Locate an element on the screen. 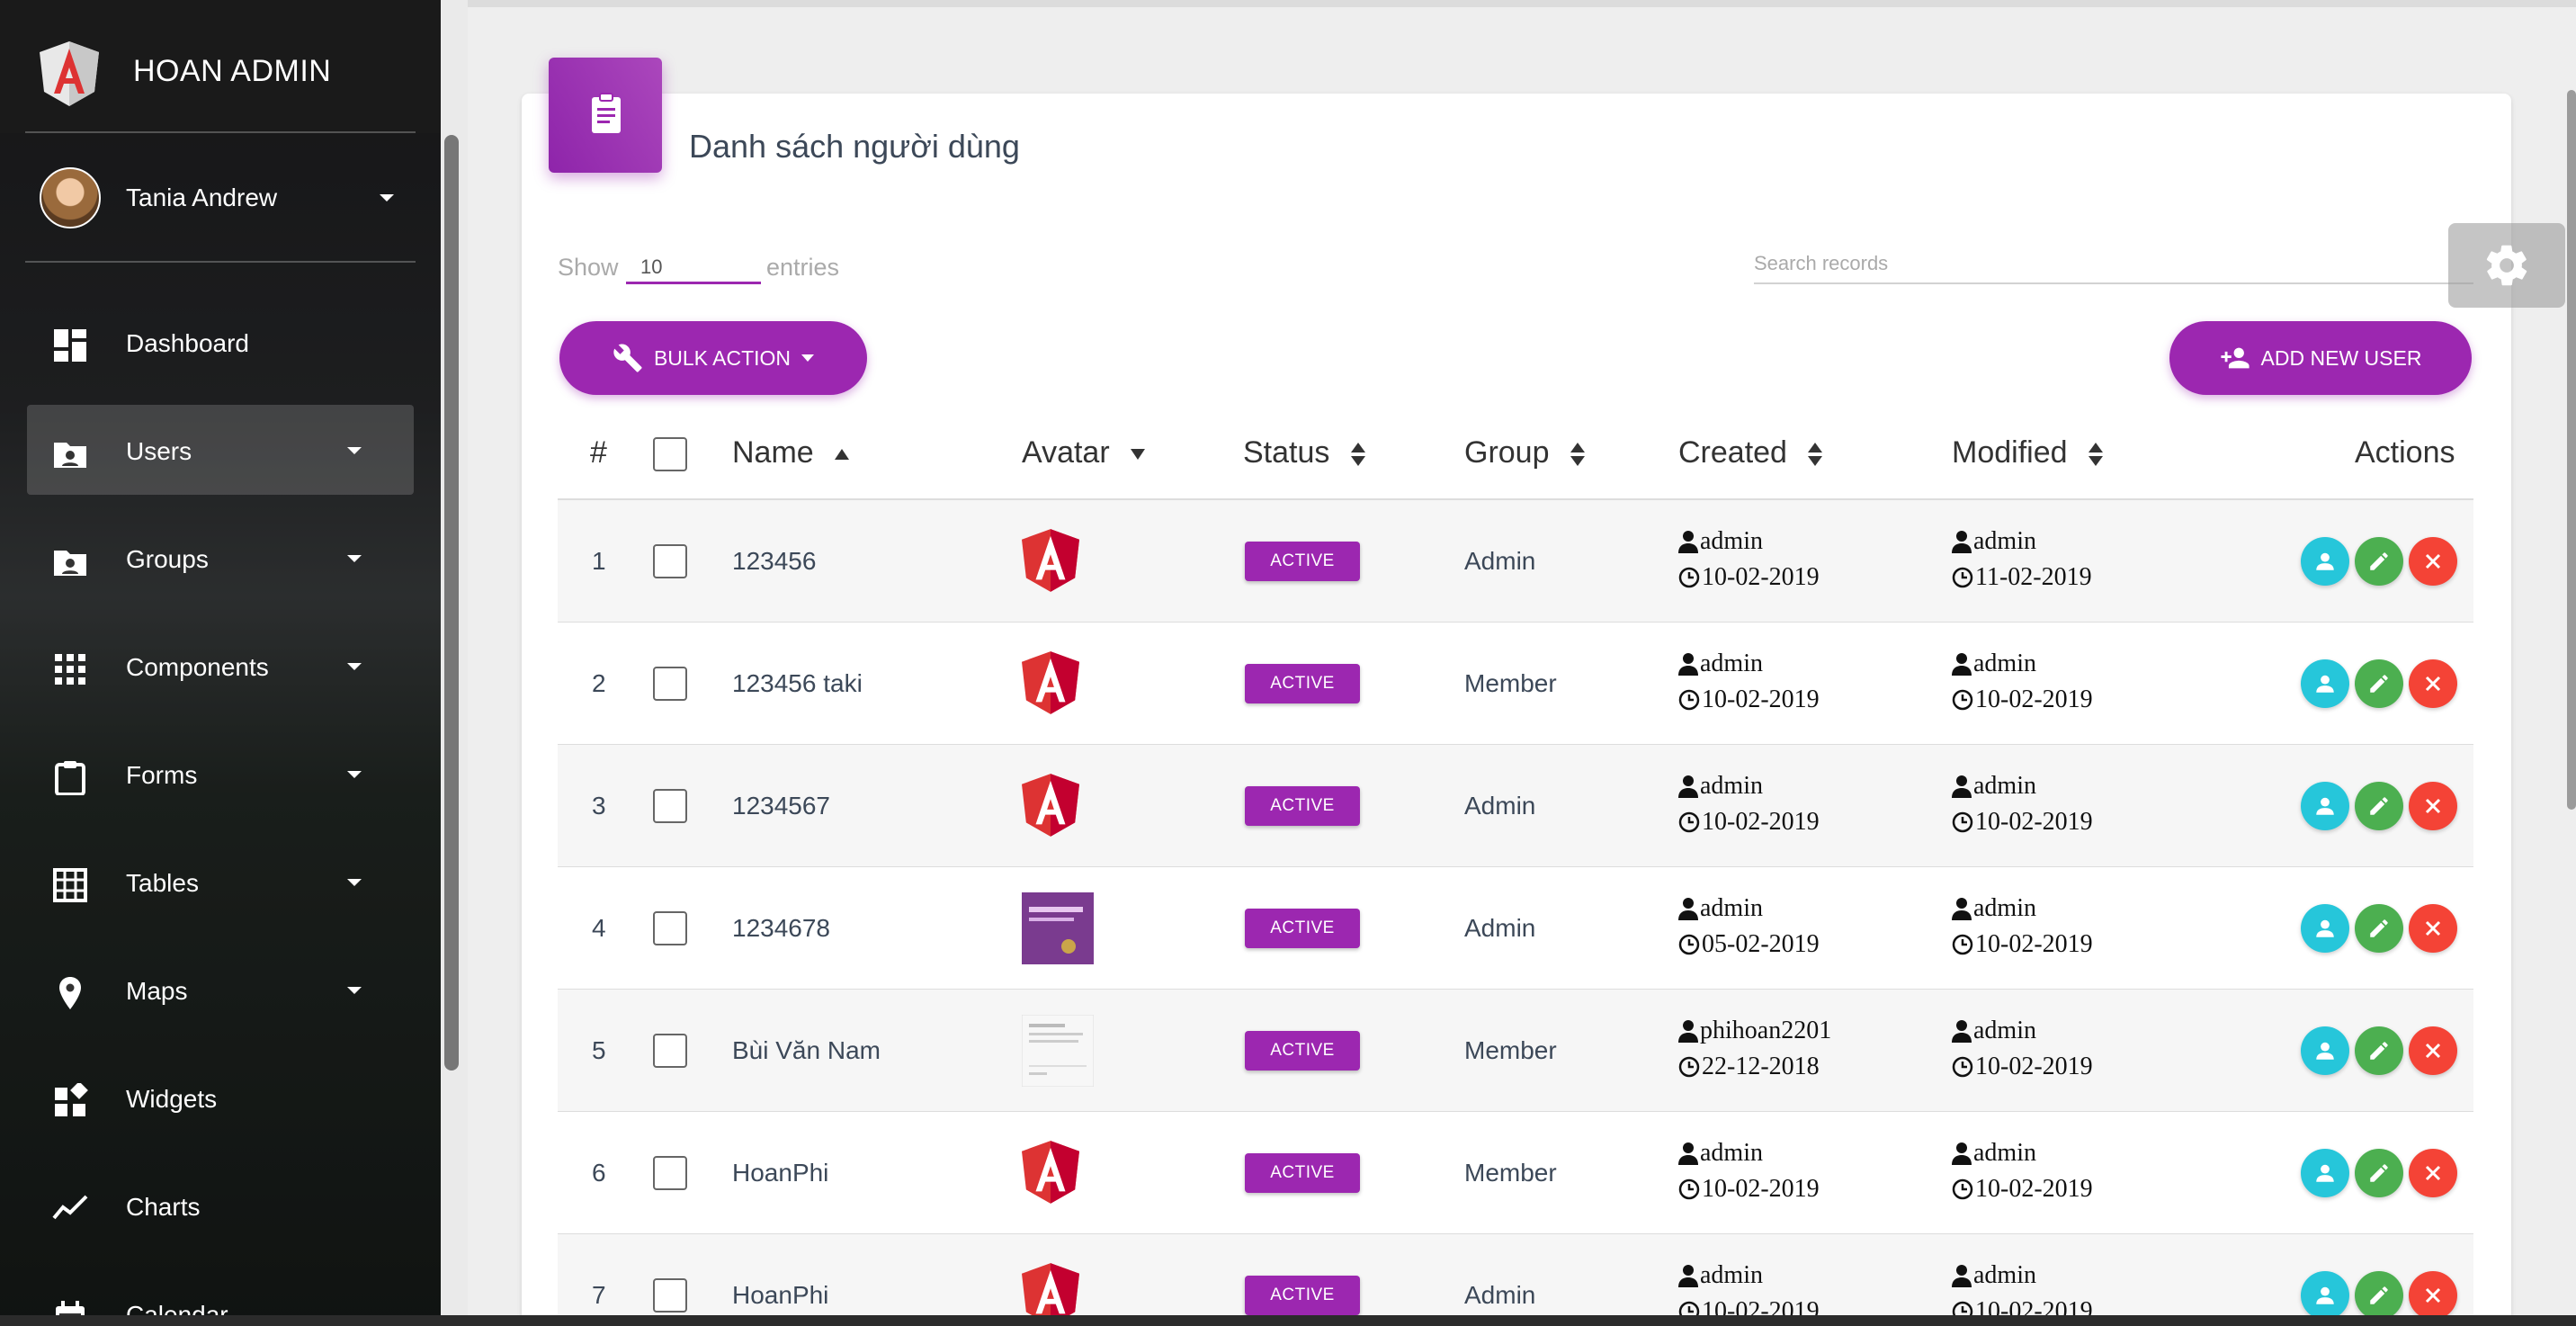 Image resolution: width=2576 pixels, height=1326 pixels. add-new-user-button: ADD NEW USER is located at coordinates (2320, 358).